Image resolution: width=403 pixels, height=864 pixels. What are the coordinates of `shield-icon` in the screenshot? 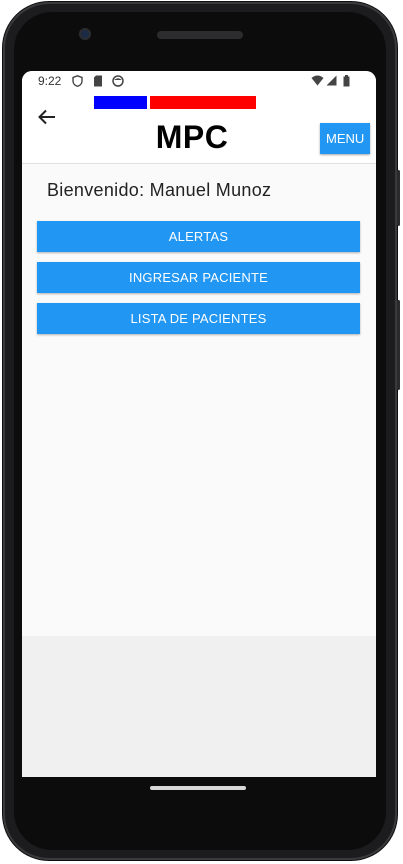 It's located at (77, 82).